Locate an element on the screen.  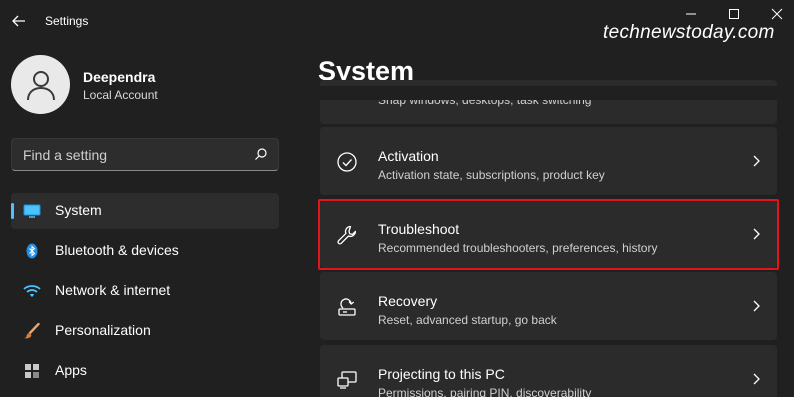
sidebar-item-label: Network & internet is located at coordinates (113, 290).